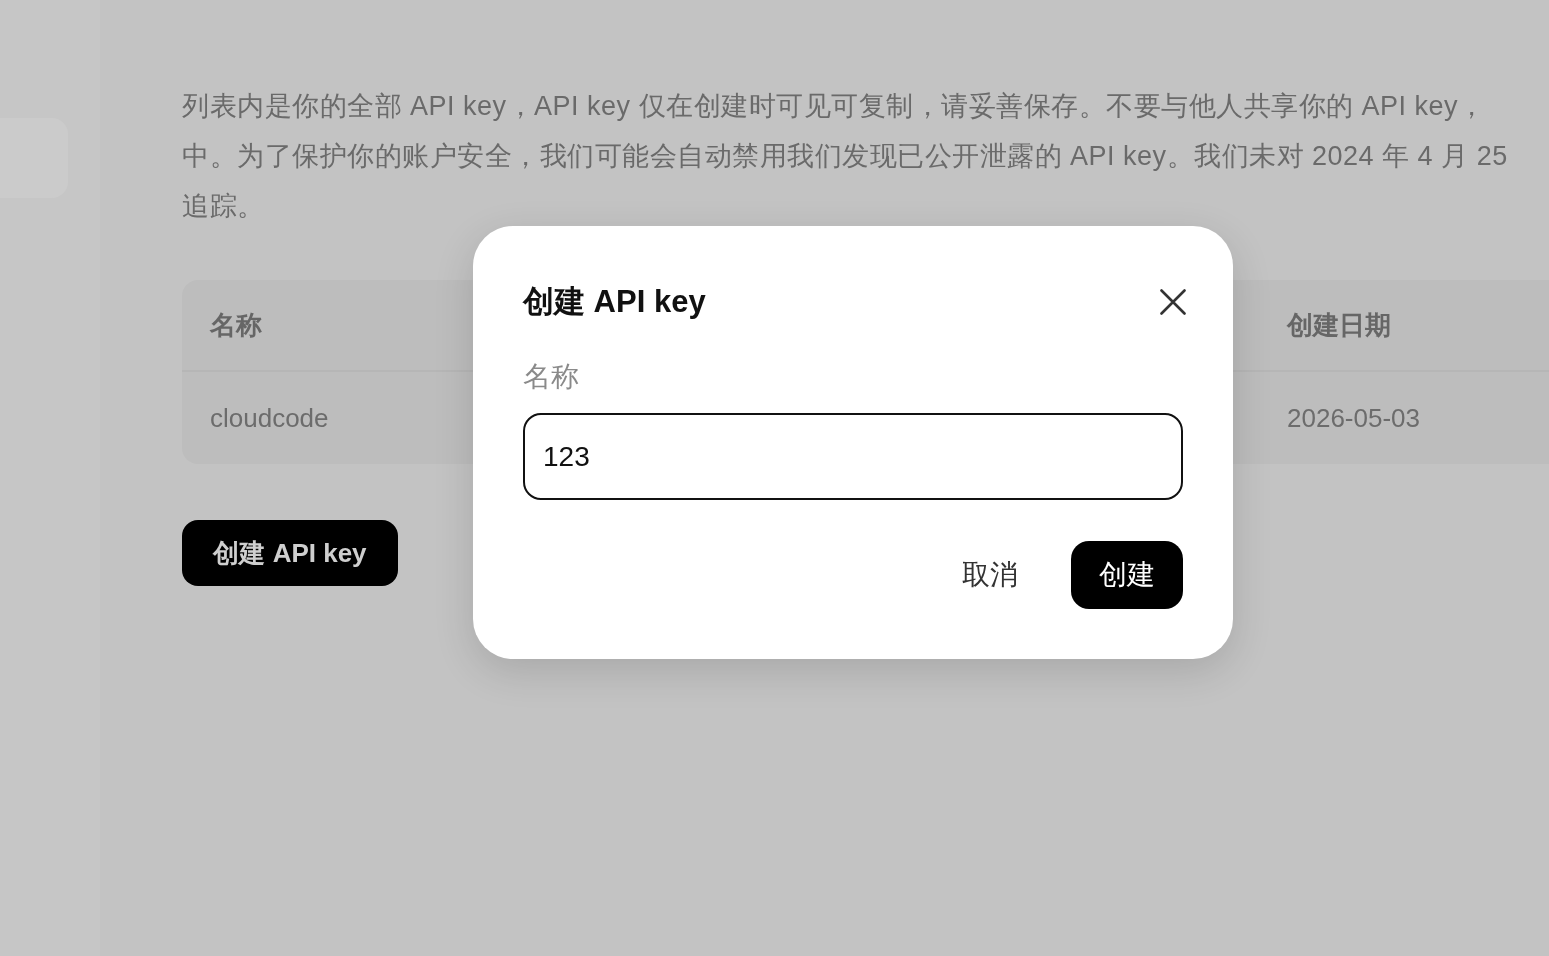  I want to click on cancel-button: 取消, so click(990, 575).